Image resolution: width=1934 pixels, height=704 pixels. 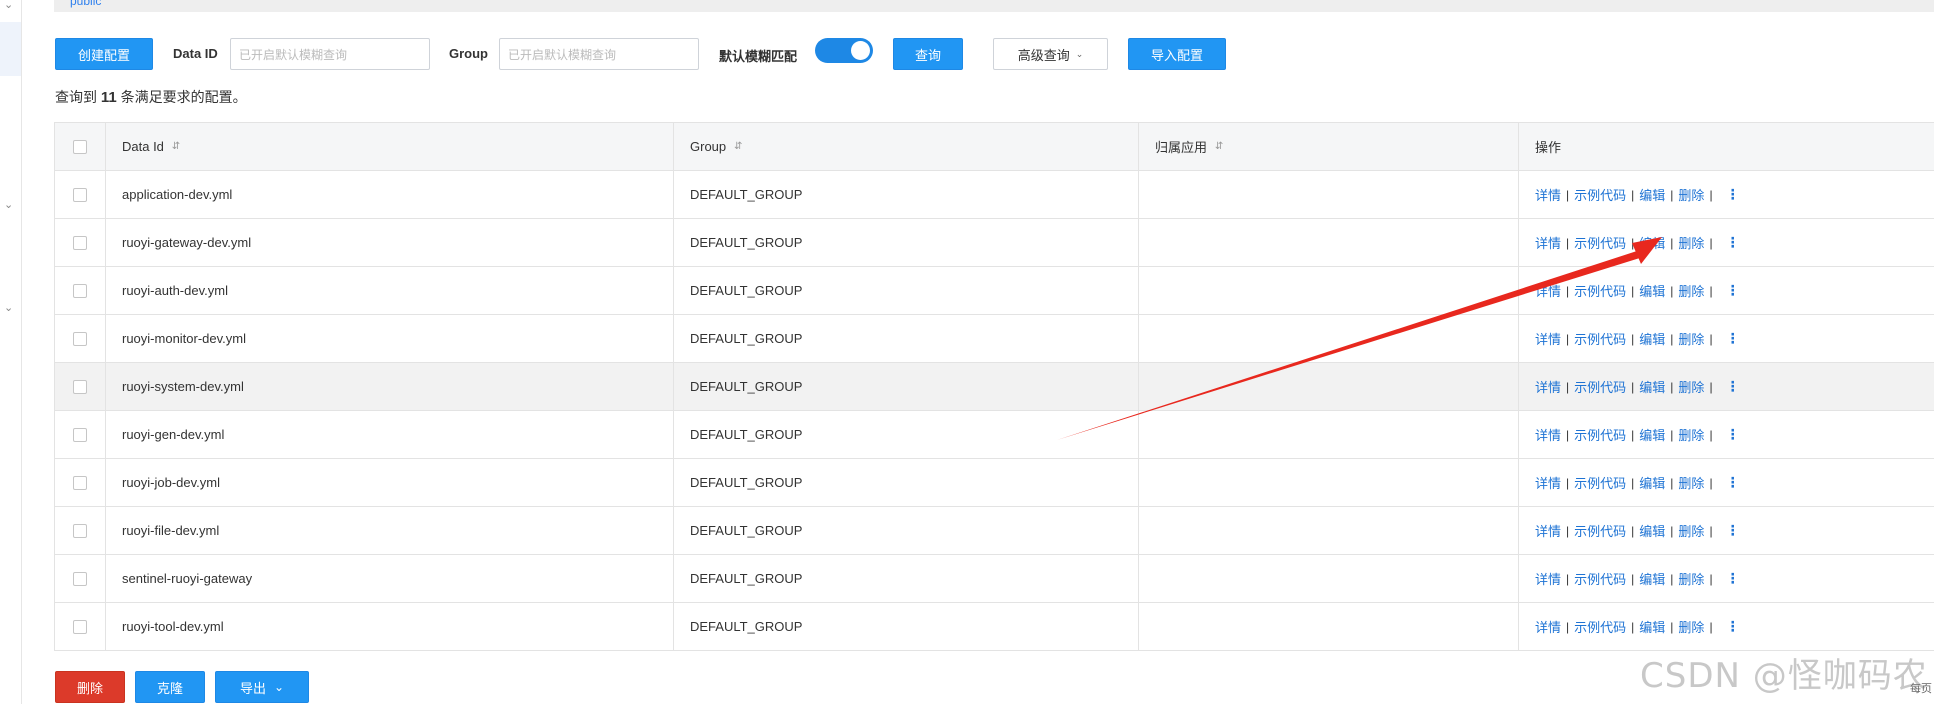 I want to click on header-data-id: Data Id ⇵, so click(x=390, y=146).